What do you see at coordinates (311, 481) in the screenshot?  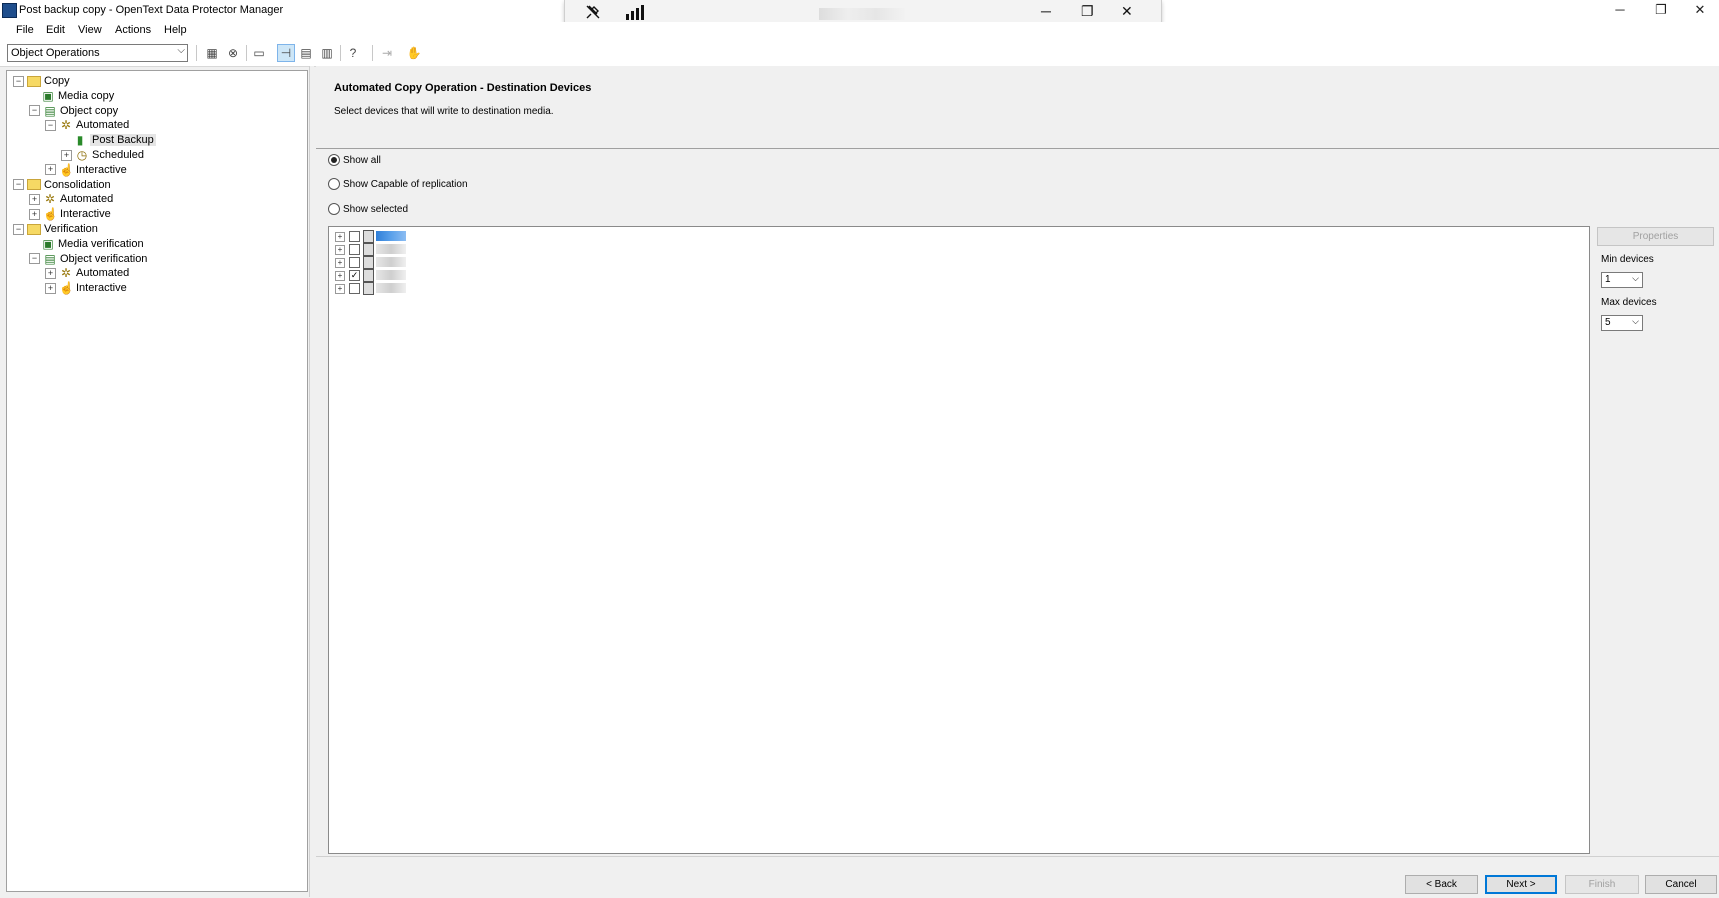 I see `pane-splitter` at bounding box center [311, 481].